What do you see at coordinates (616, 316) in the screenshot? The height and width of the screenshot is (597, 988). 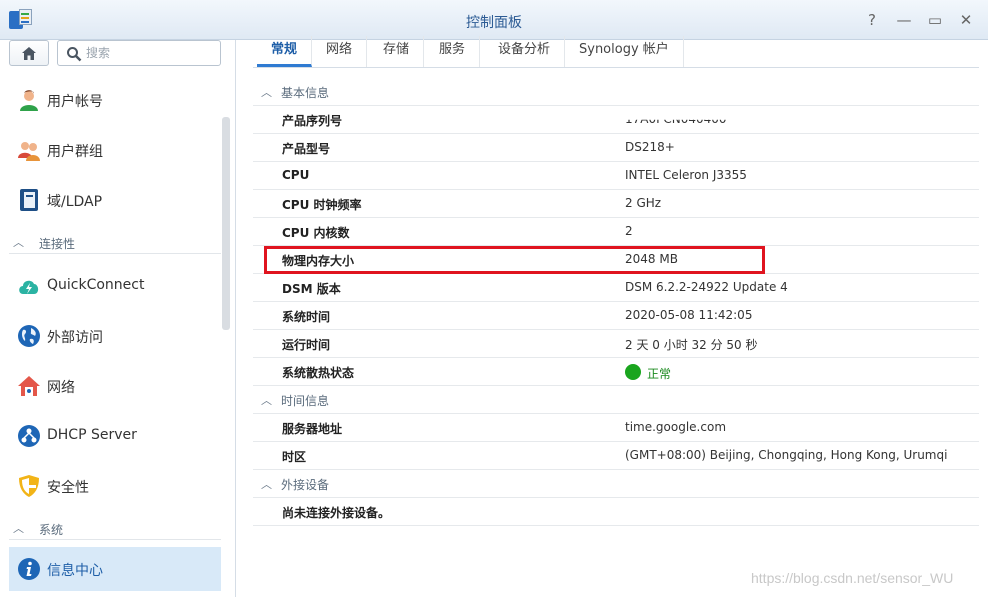 I see `info-row: 系统时间 2020-05-08 11:42:05` at bounding box center [616, 316].